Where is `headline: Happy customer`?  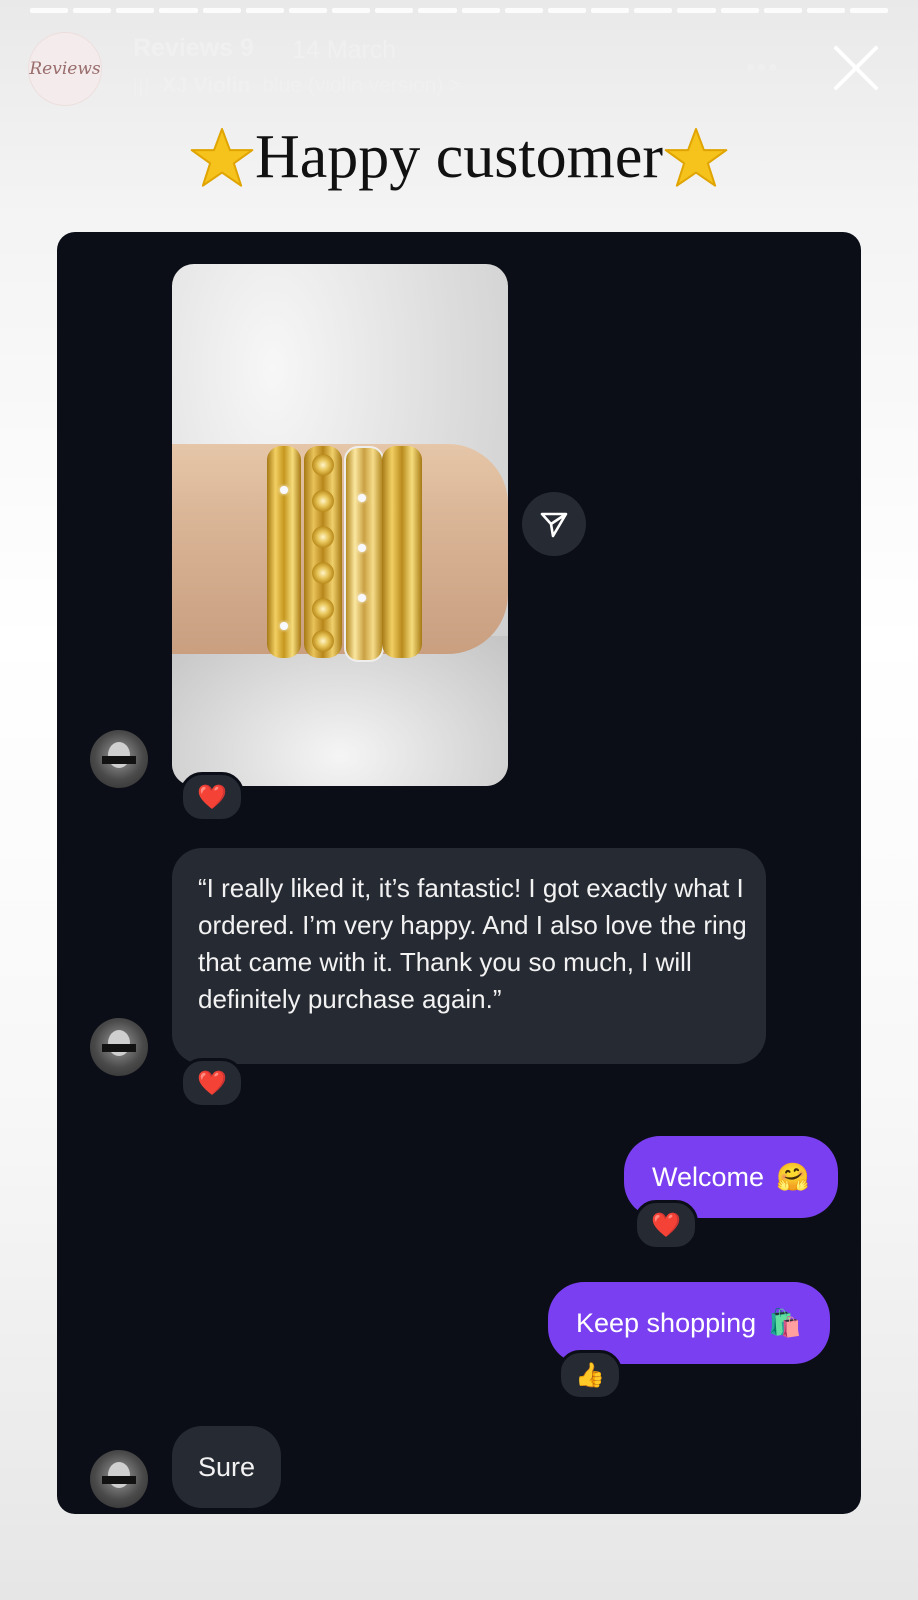 headline: Happy customer is located at coordinates (459, 157).